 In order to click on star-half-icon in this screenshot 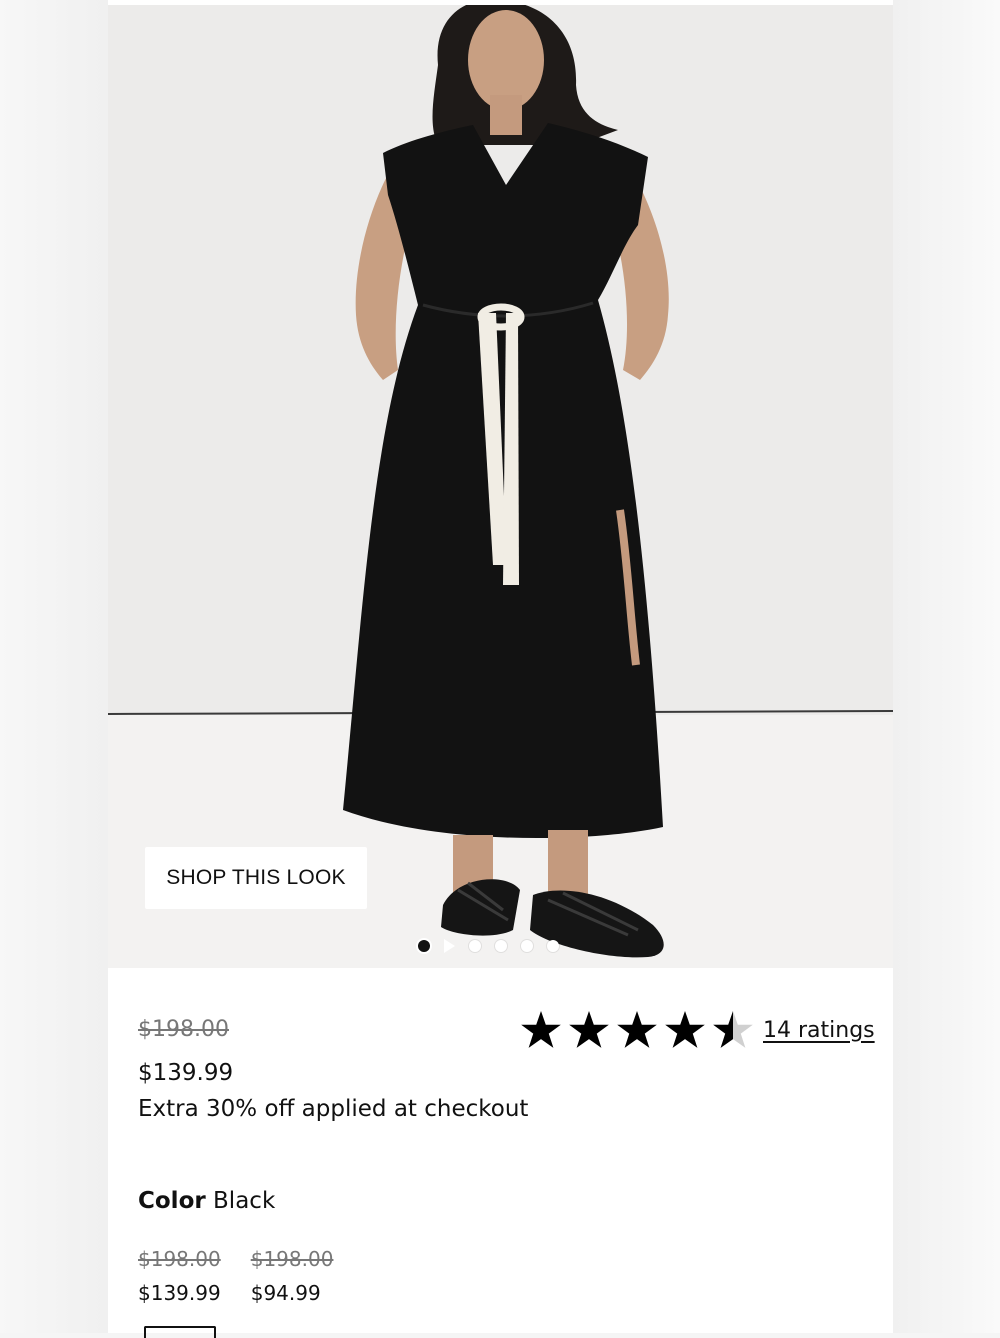, I will do `click(733, 1030)`.